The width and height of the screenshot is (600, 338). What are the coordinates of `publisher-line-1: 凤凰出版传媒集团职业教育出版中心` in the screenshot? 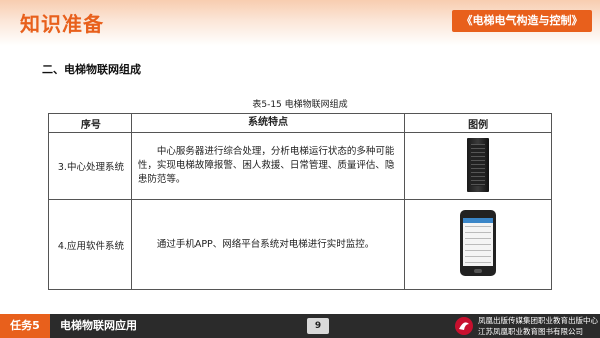 It's located at (538, 320).